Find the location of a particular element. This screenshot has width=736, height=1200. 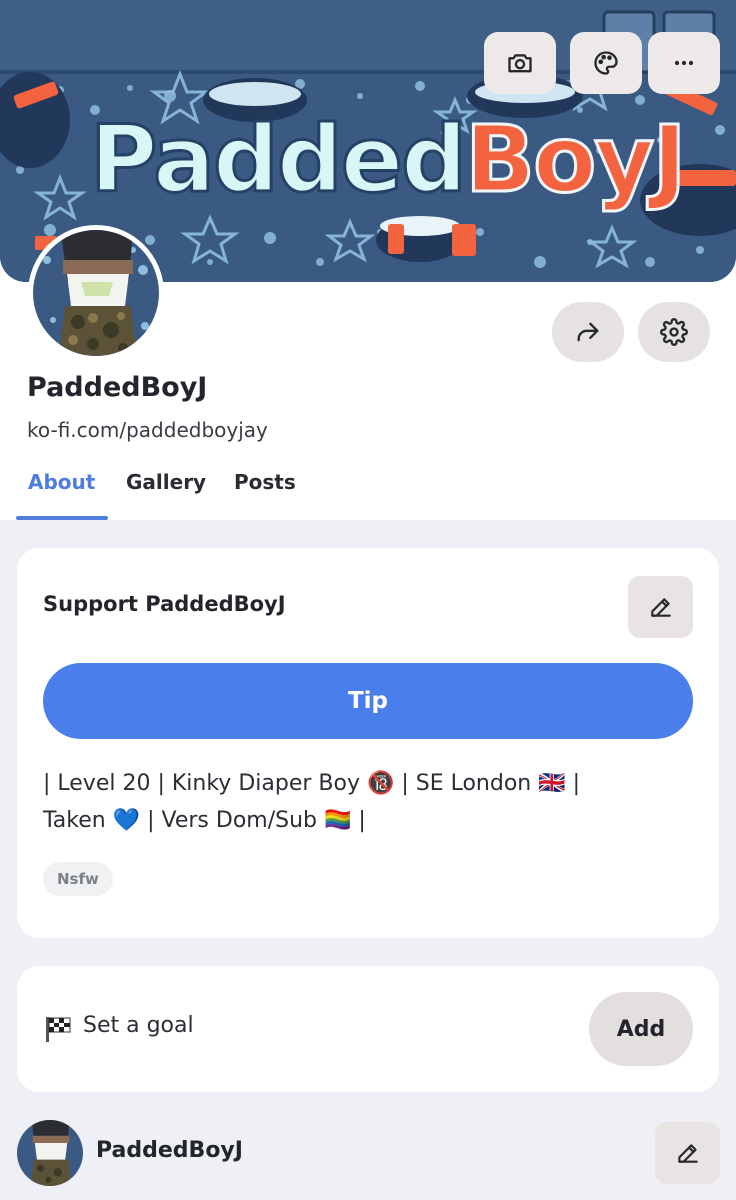

camera-icon is located at coordinates (520, 63).